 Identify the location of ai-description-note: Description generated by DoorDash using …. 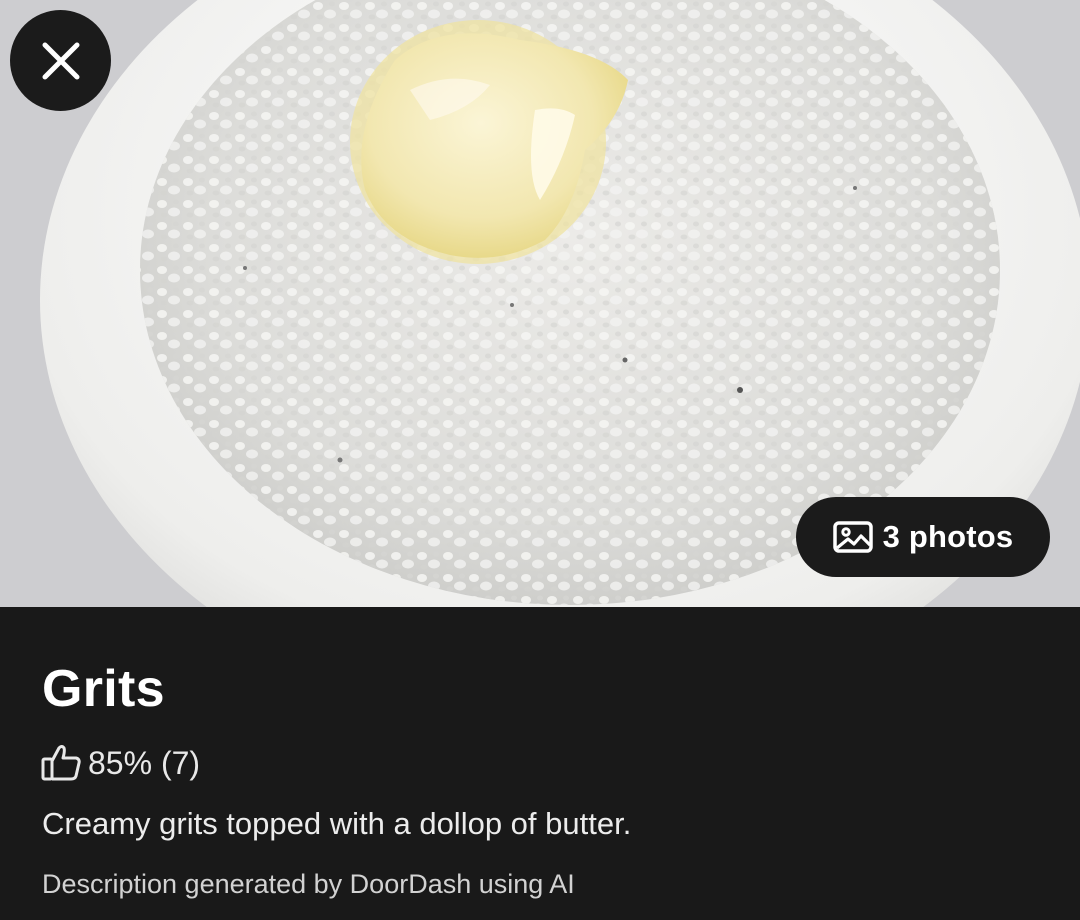
(308, 884).